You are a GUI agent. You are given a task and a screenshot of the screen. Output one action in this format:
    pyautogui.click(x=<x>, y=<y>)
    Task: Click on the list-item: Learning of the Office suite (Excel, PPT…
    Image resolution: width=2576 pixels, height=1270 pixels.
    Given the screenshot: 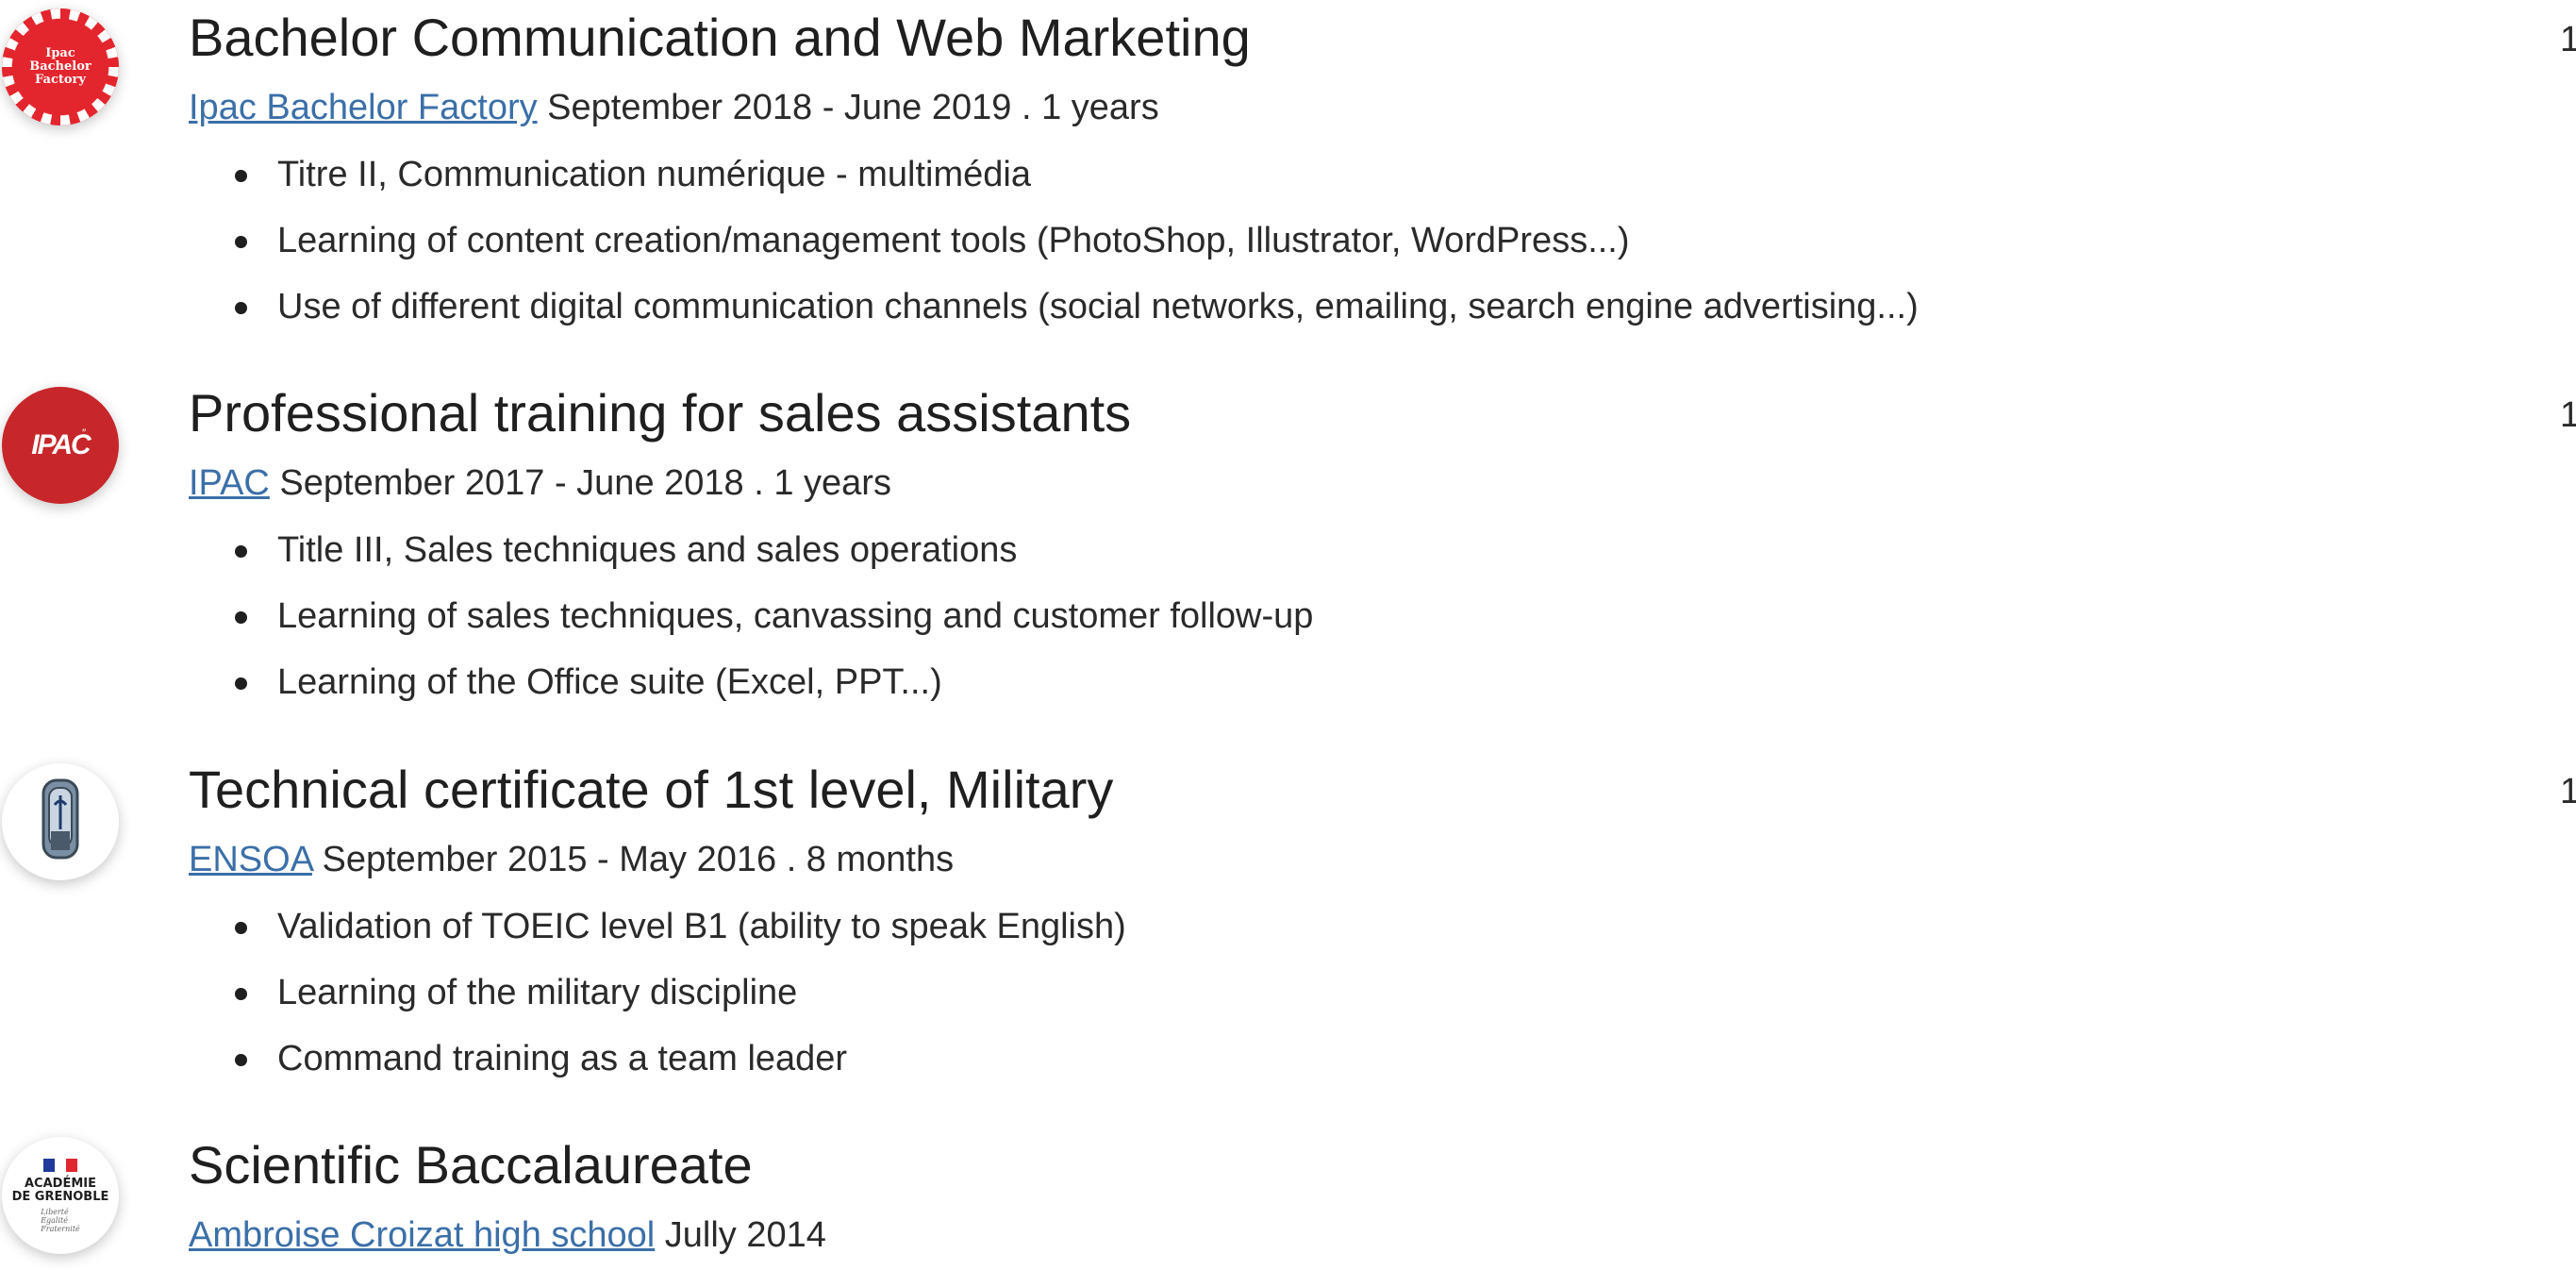 What is the action you would take?
    pyautogui.click(x=751, y=682)
    